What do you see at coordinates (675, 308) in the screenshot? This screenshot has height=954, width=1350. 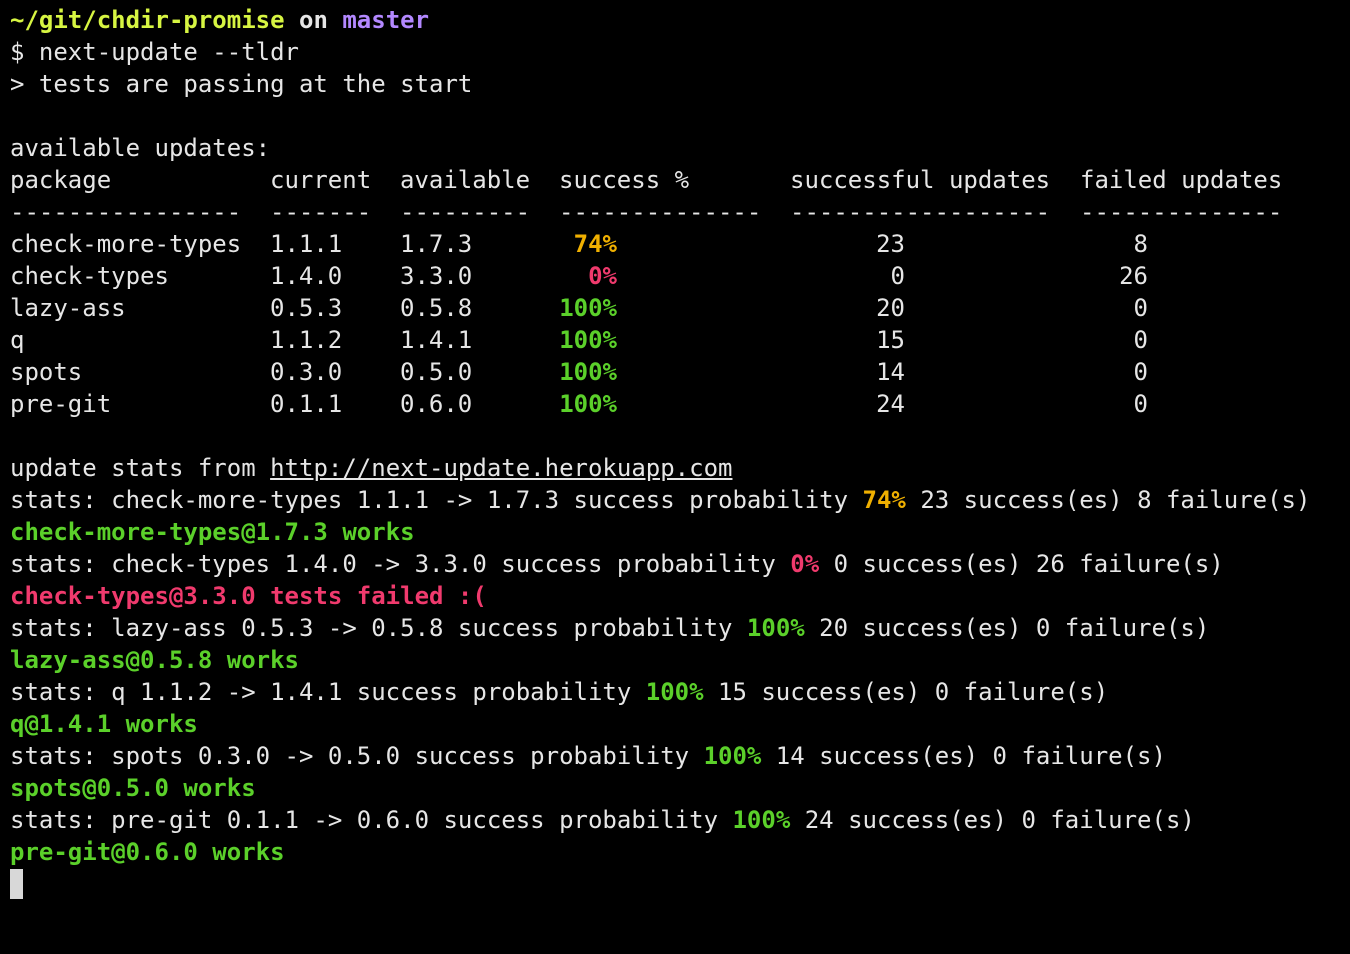 I see `table-row: lazy-ass 0.5.3 0.5.8 100% 20 0` at bounding box center [675, 308].